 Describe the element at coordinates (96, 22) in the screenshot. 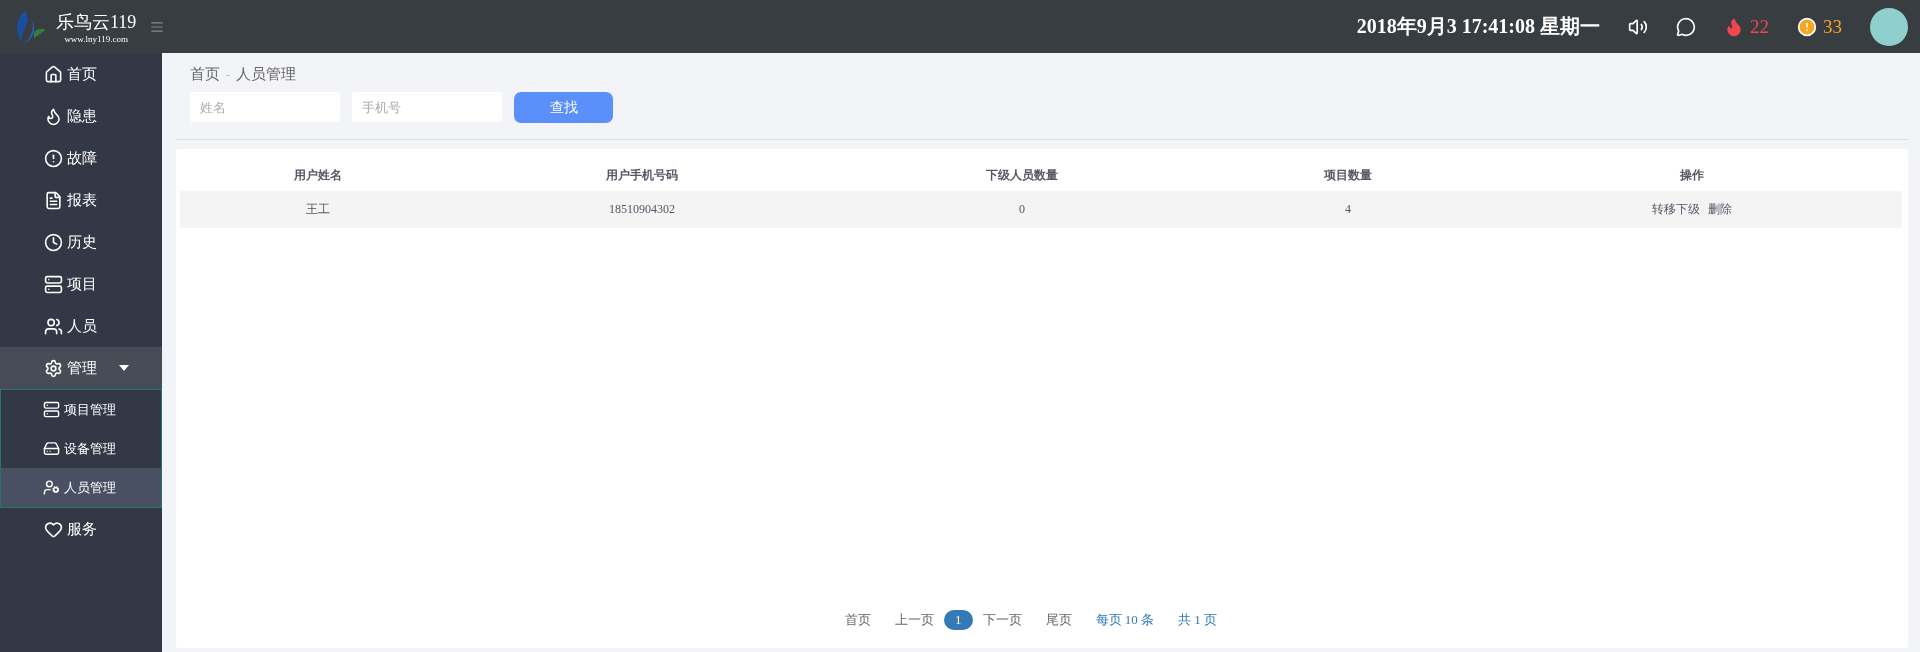

I see `brand-title: 乐鸟云119` at that location.